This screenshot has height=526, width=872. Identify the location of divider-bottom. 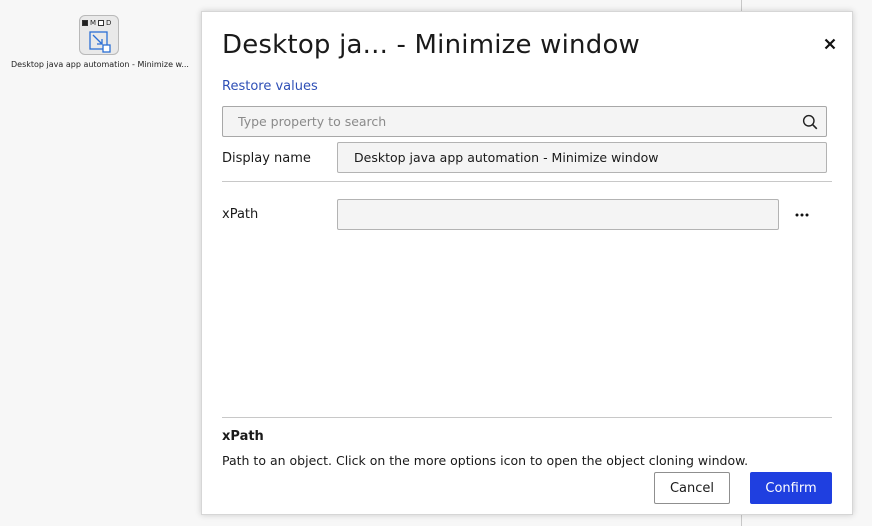
(527, 417).